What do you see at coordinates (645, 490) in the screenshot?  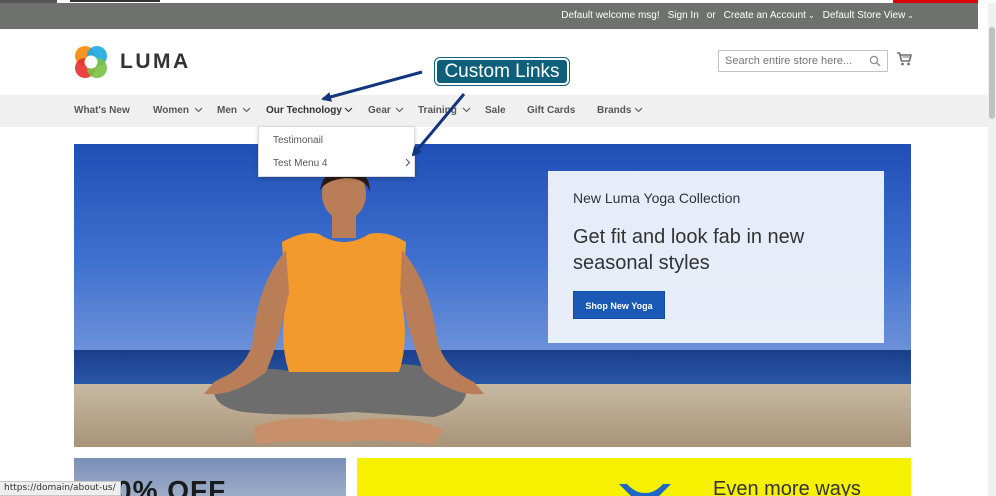 I see `tank-top-image` at bounding box center [645, 490].